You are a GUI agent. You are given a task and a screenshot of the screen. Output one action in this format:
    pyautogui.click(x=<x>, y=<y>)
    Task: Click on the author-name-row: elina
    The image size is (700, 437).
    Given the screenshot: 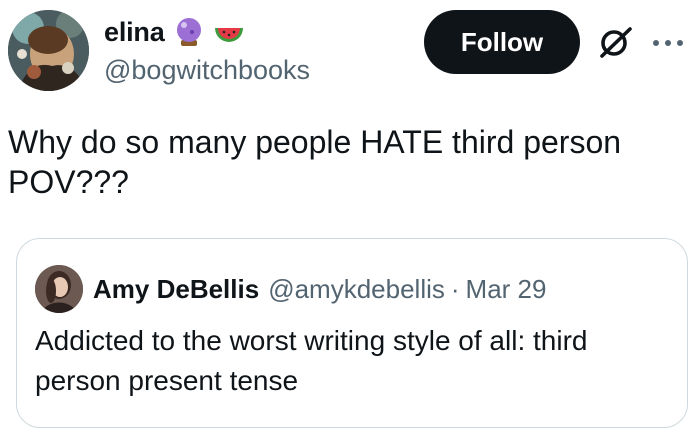 What is the action you would take?
    pyautogui.click(x=174, y=32)
    